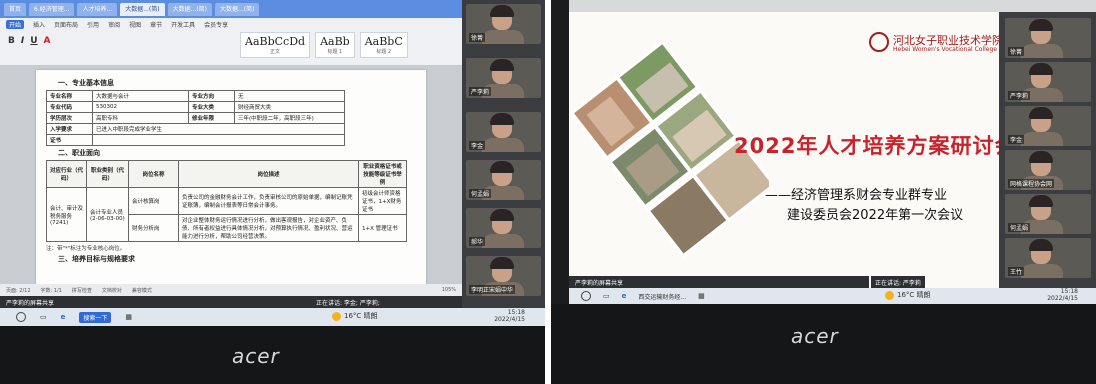  I want to click on font-color-button: A, so click(47, 41).